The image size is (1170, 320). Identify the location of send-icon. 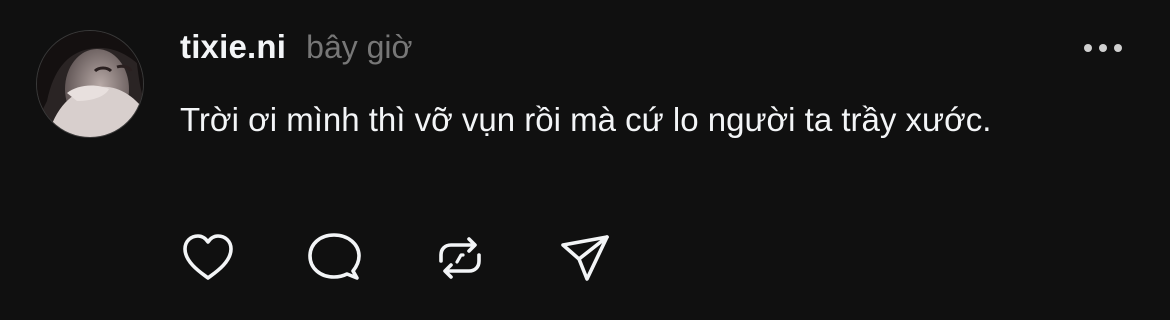
(585, 258).